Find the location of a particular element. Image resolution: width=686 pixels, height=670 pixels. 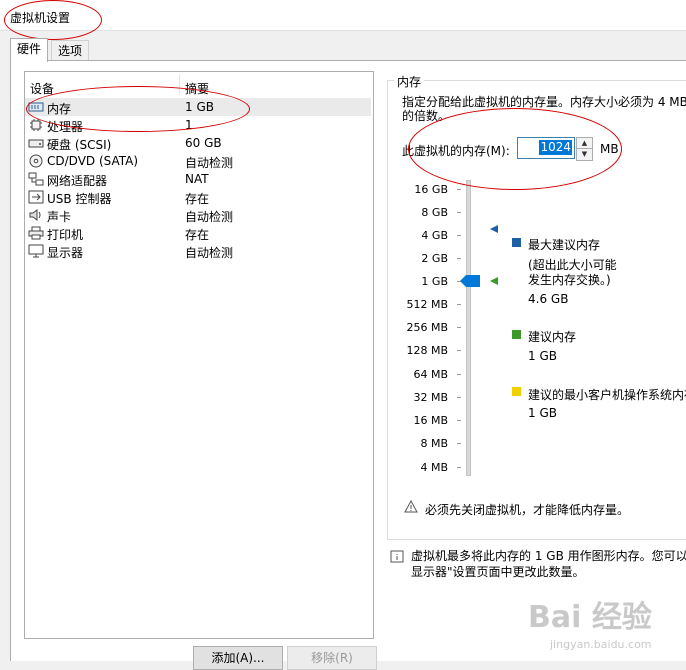

watermark-url: jingyan.baidu.com is located at coordinates (601, 644).